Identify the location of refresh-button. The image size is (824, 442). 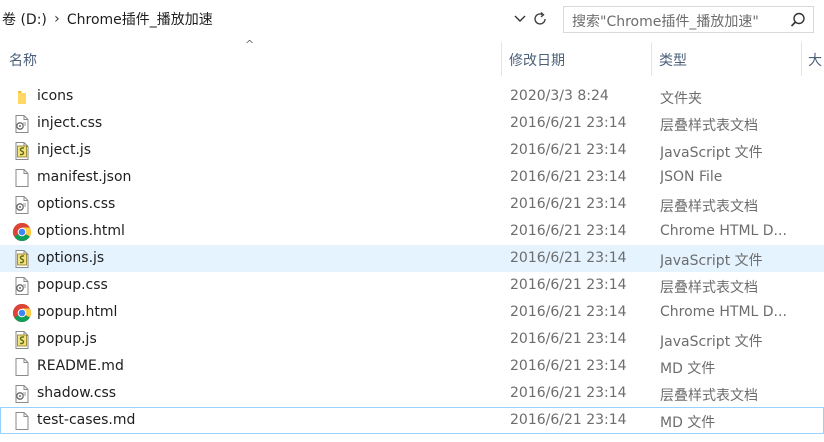
(540, 19).